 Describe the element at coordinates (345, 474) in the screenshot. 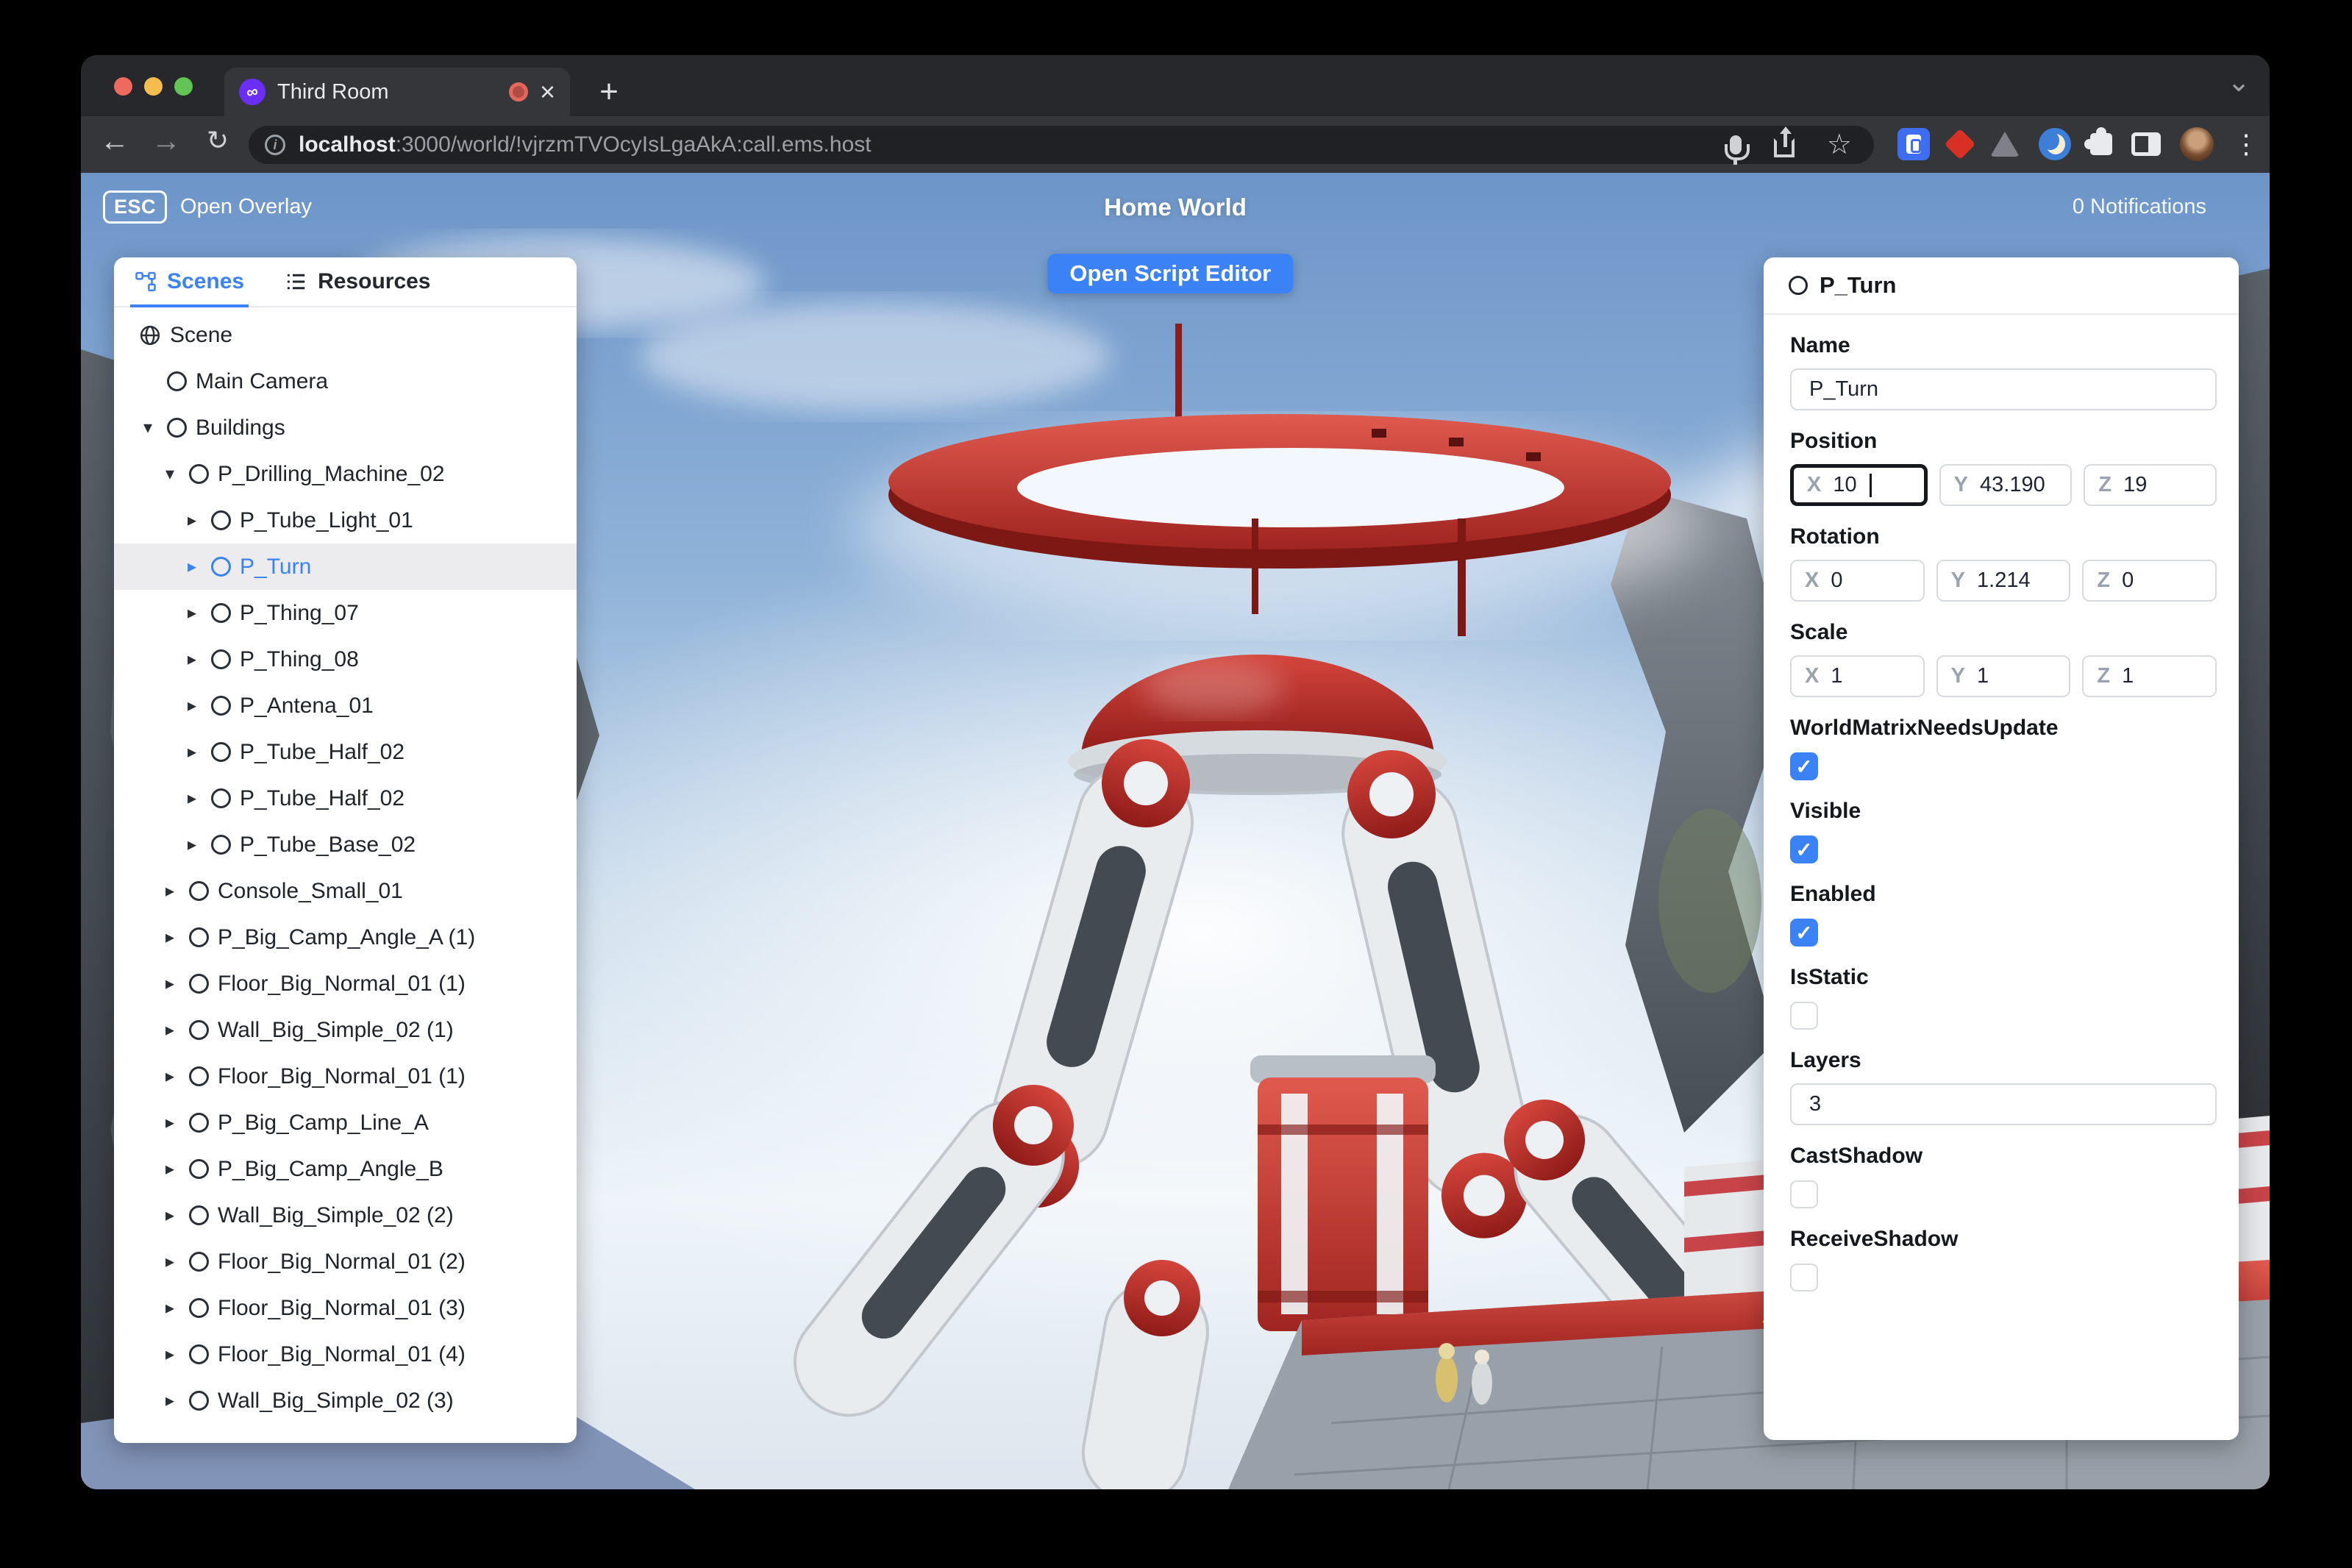

I see `tree-item-p-drilling-machine-02: ▾ P_Drilling_Machine_02` at that location.